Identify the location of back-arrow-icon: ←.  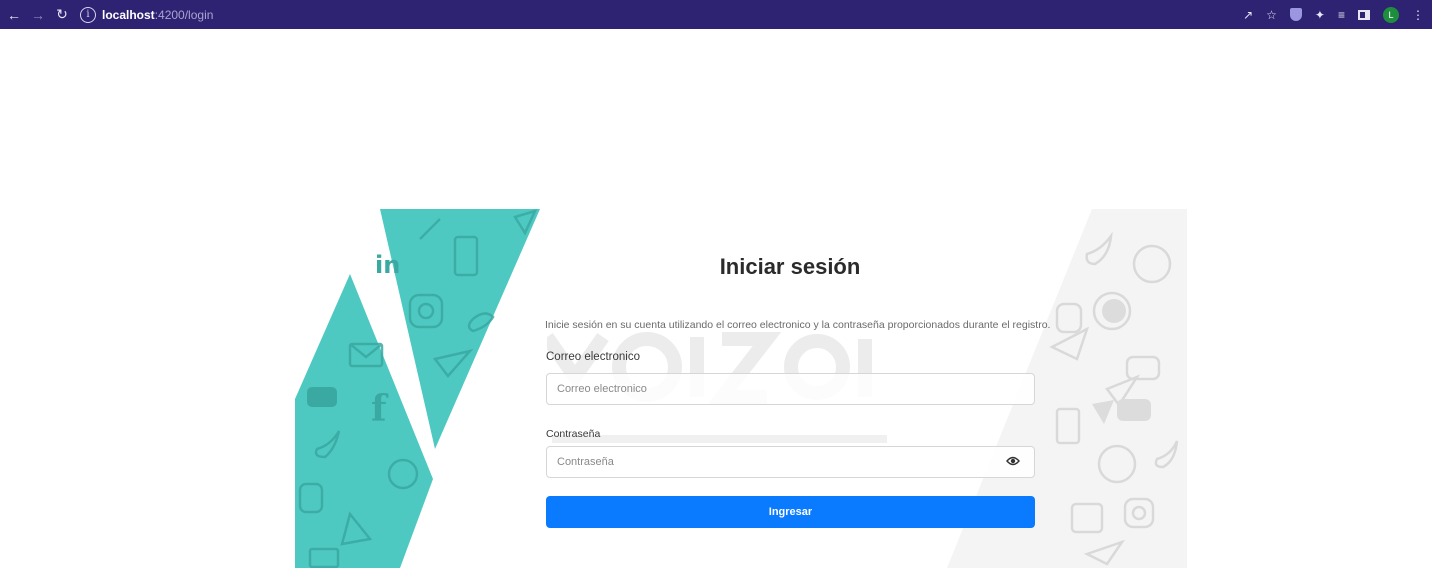
(14, 15).